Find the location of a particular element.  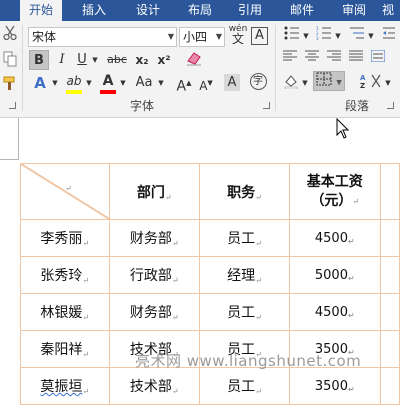

tab-view: 视 is located at coordinates (391, 10).